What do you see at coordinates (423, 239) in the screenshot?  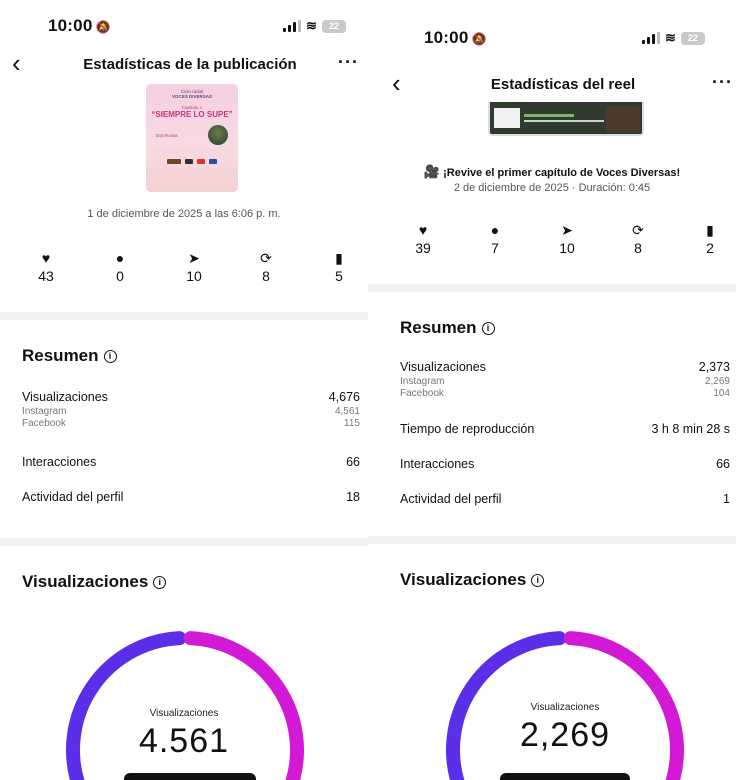 I see `metric-heart: ♥ 39` at bounding box center [423, 239].